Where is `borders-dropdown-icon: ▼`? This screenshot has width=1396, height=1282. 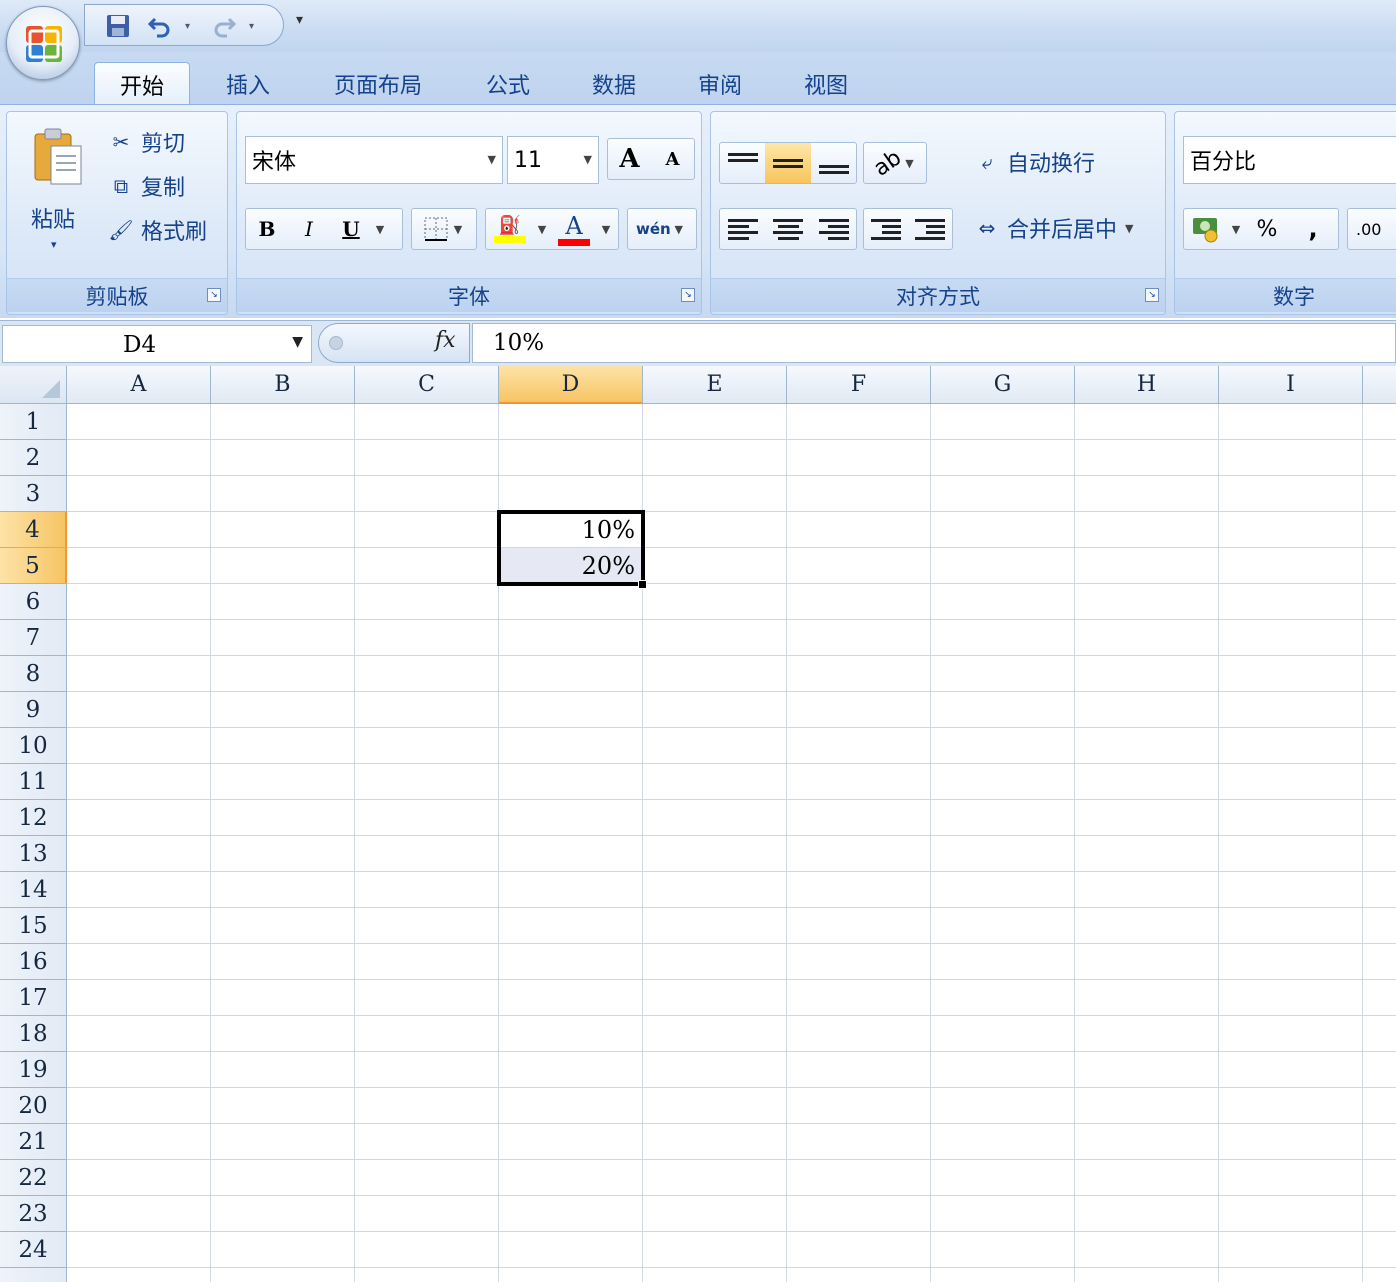
borders-dropdown-icon: ▼ is located at coordinates (458, 229).